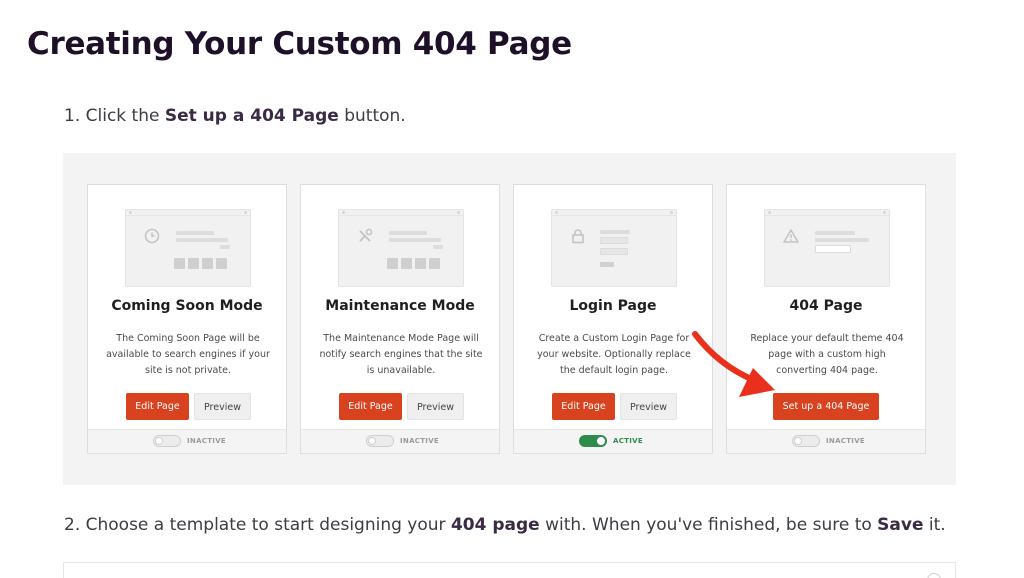 The image size is (1024, 578). I want to click on step-2-bold-404: 404 page, so click(495, 525).